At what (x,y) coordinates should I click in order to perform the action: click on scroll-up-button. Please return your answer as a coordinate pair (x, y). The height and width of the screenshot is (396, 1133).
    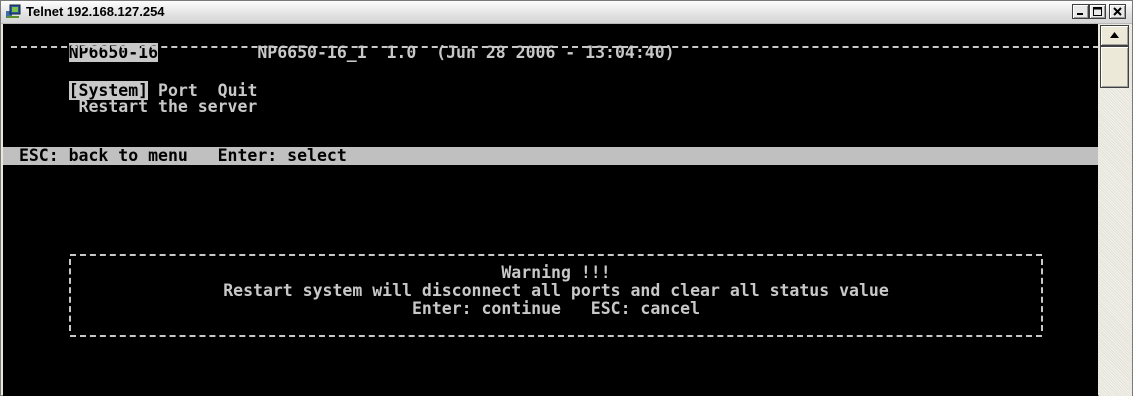
    Looking at the image, I should click on (1114, 35).